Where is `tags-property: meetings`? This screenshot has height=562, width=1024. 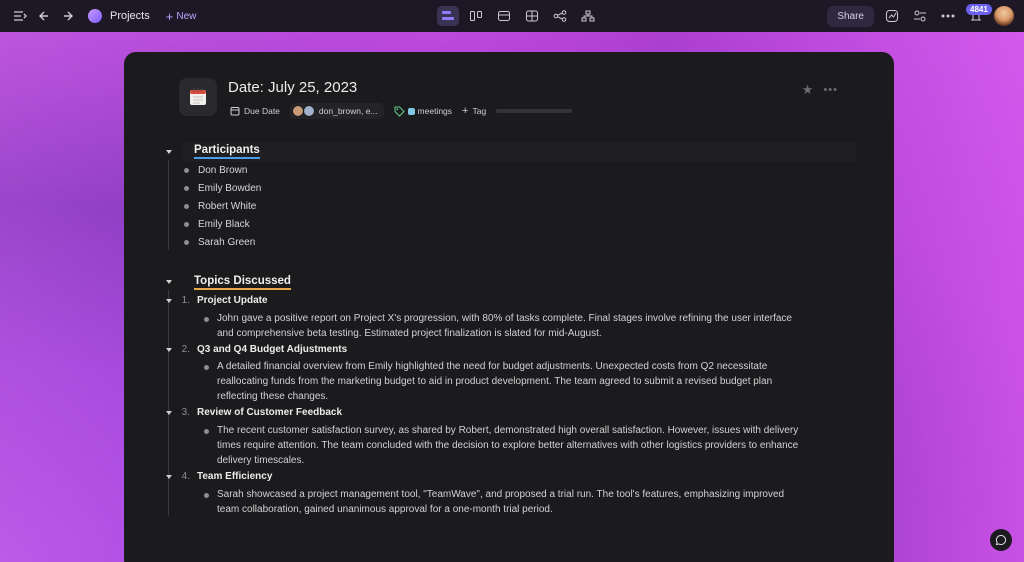
tags-property: meetings is located at coordinates (423, 111).